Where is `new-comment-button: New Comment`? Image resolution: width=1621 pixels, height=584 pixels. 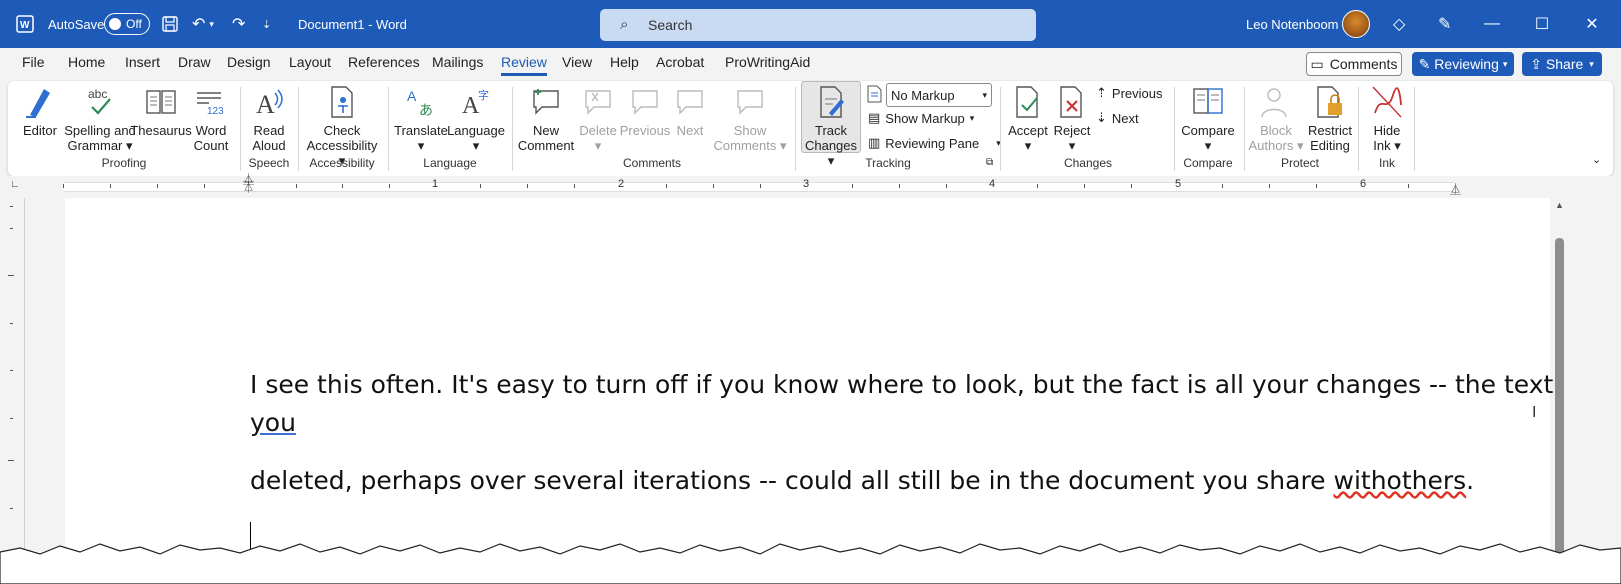
new-comment-button: New Comment is located at coordinates (546, 118).